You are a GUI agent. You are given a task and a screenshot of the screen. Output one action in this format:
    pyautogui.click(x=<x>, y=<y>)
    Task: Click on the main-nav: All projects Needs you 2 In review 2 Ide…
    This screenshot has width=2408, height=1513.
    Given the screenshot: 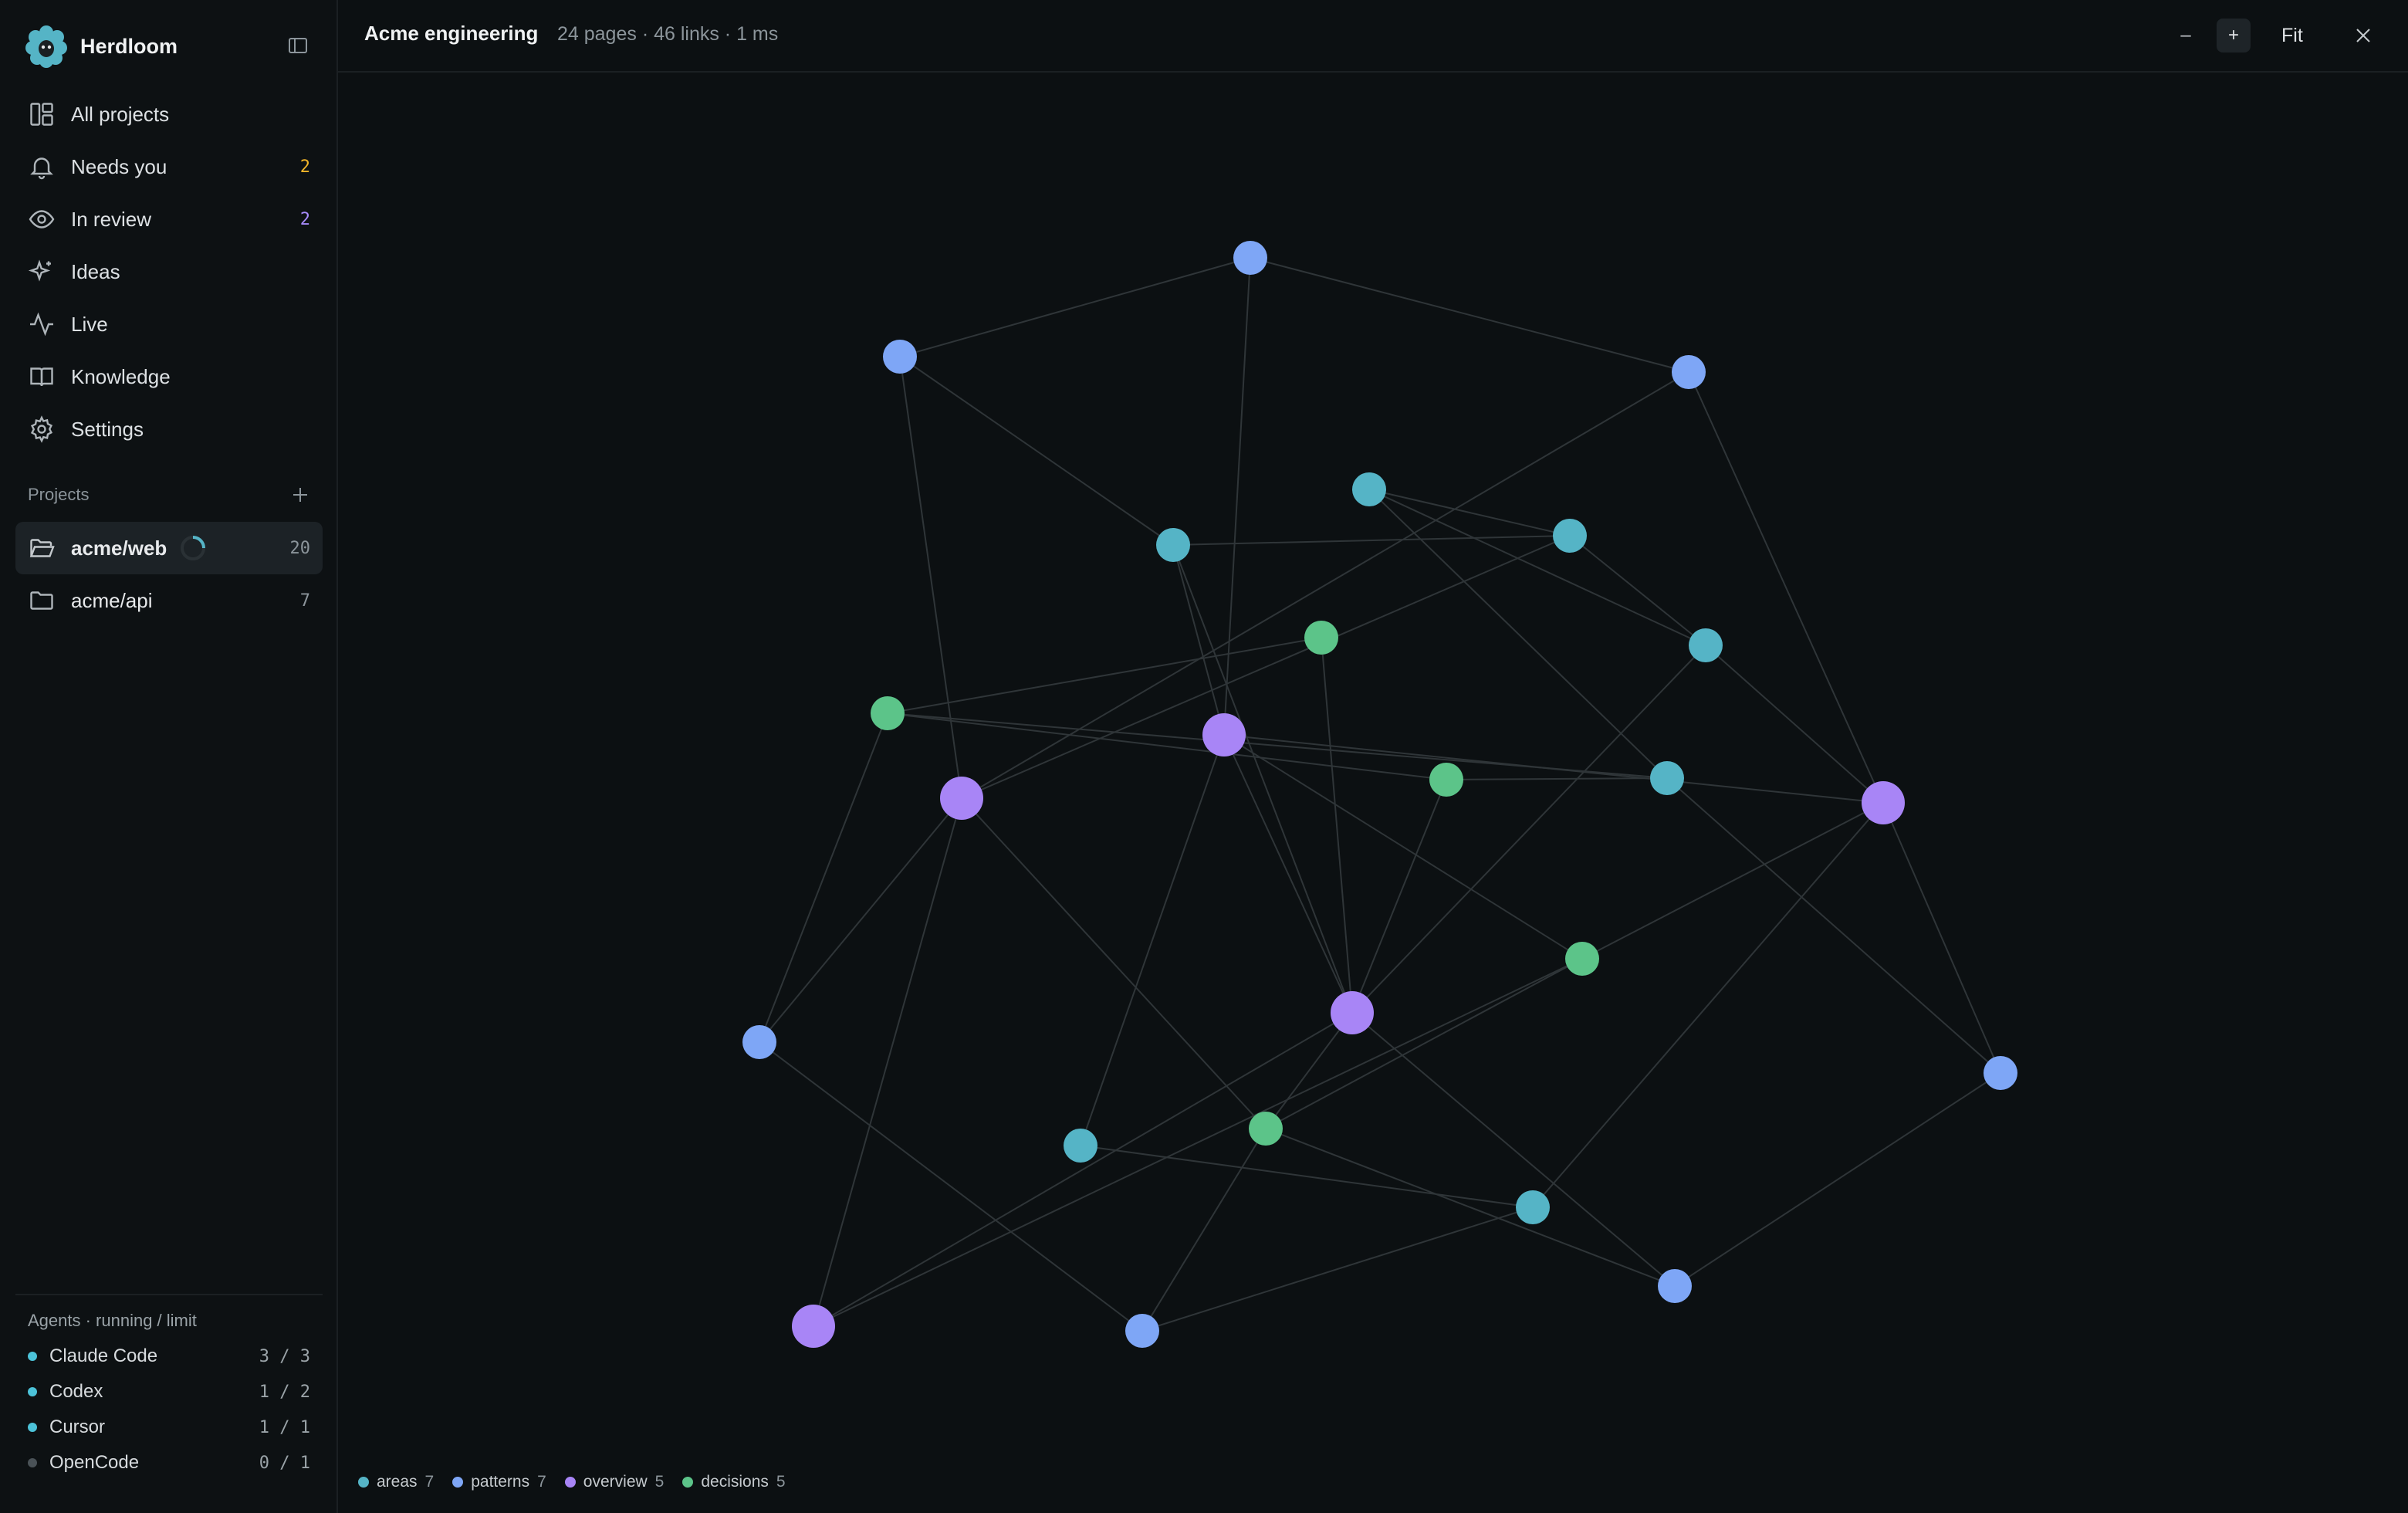 What is the action you would take?
    pyautogui.click(x=169, y=271)
    